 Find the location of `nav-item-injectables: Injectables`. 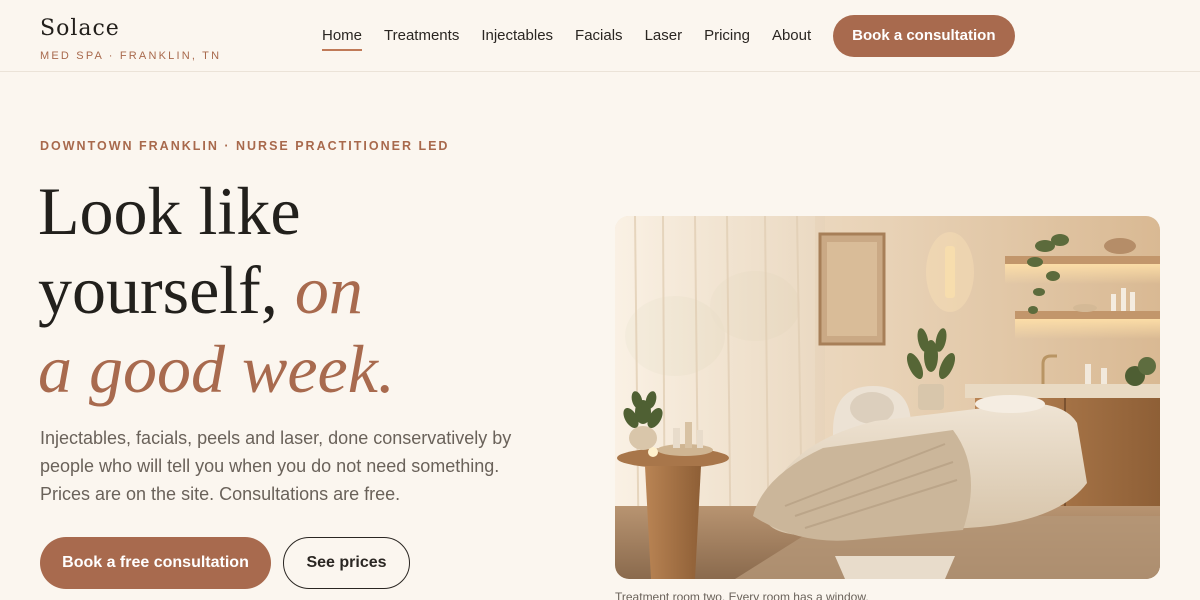

nav-item-injectables: Injectables is located at coordinates (517, 36).